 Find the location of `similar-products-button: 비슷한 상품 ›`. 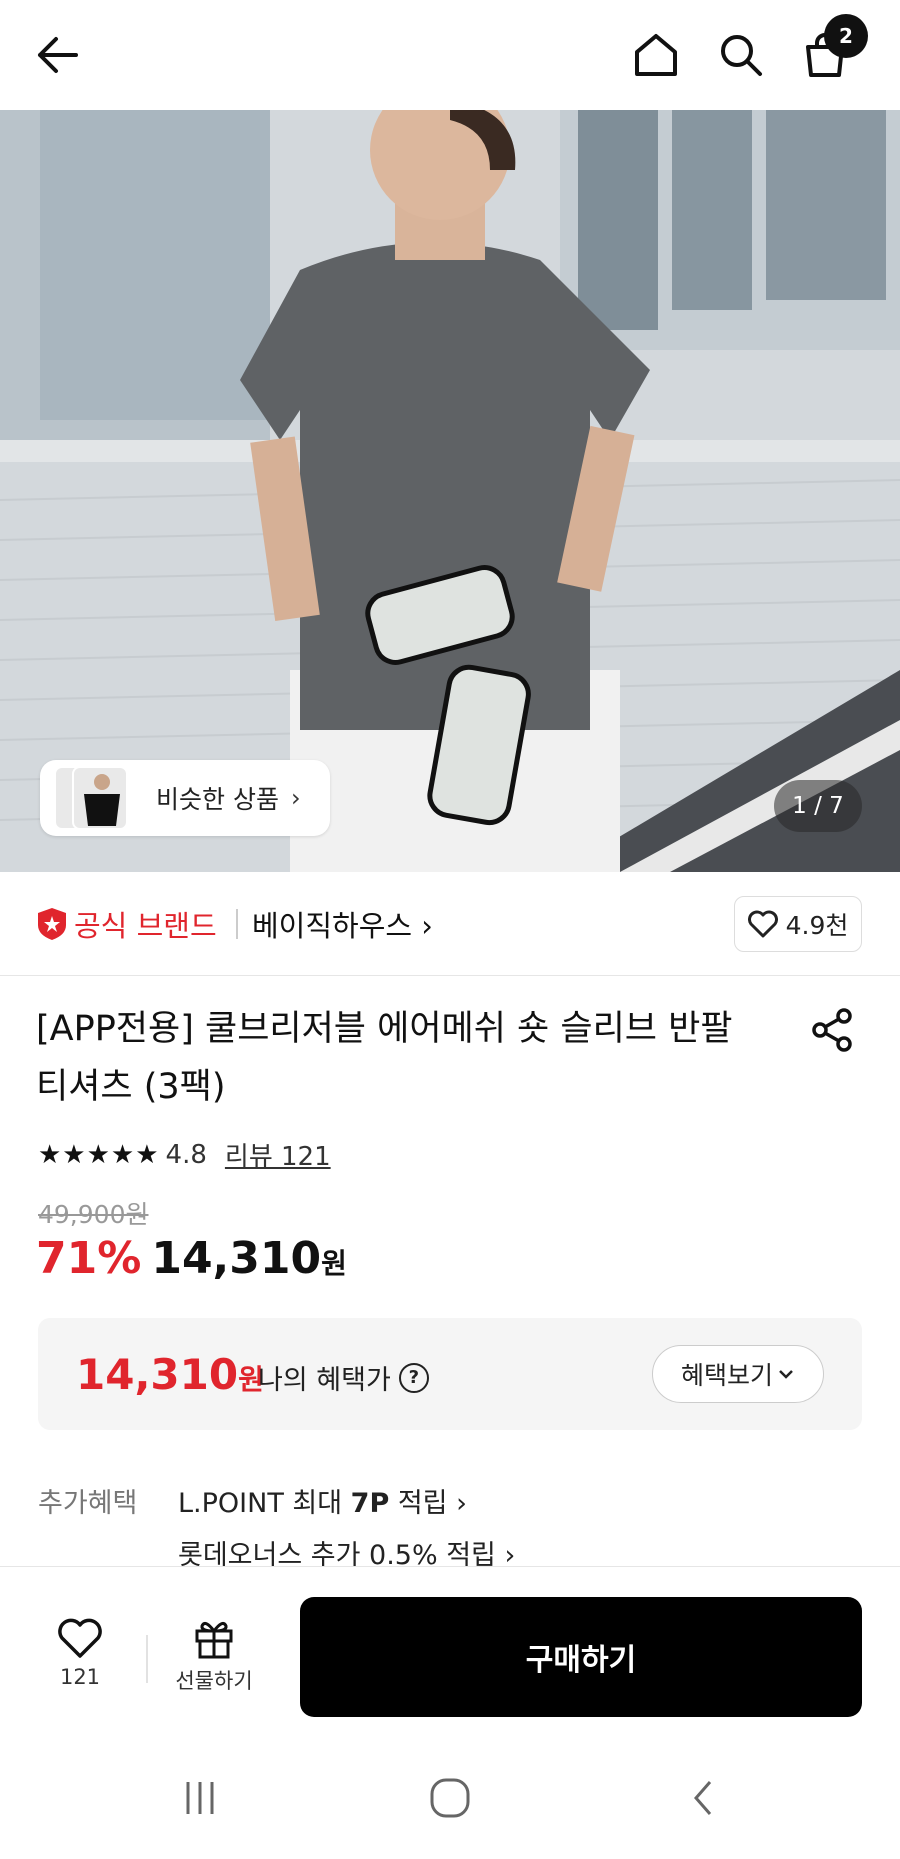

similar-products-button: 비슷한 상품 › is located at coordinates (185, 798).